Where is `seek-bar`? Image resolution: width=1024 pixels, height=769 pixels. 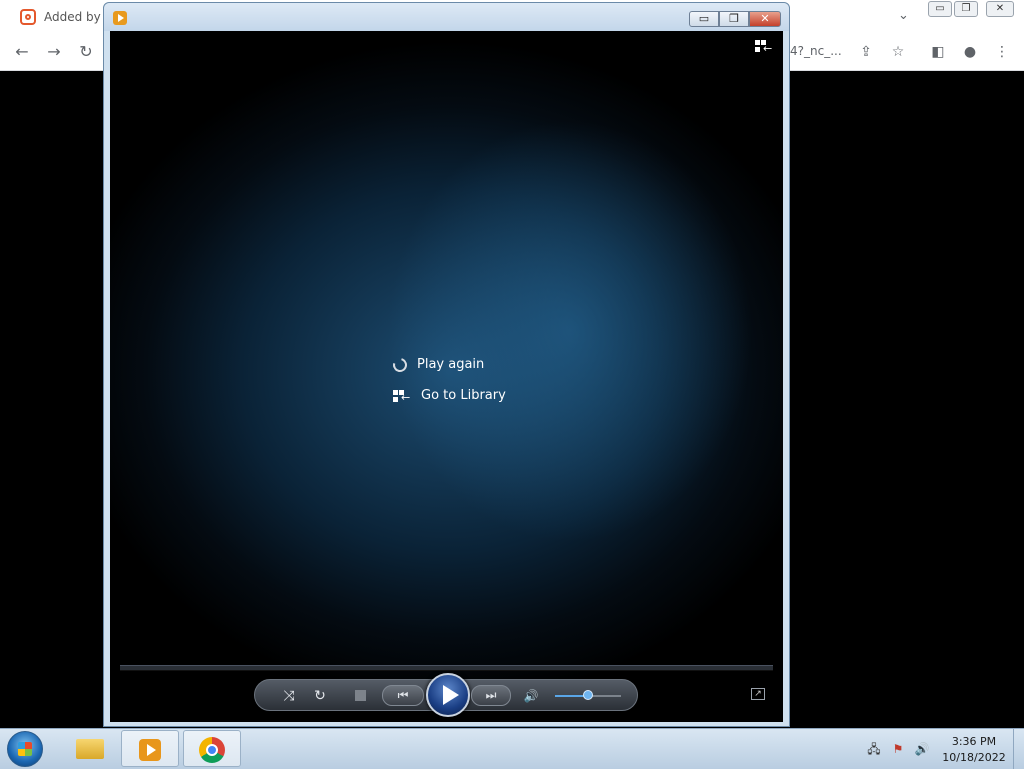
seek-bar is located at coordinates (446, 668).